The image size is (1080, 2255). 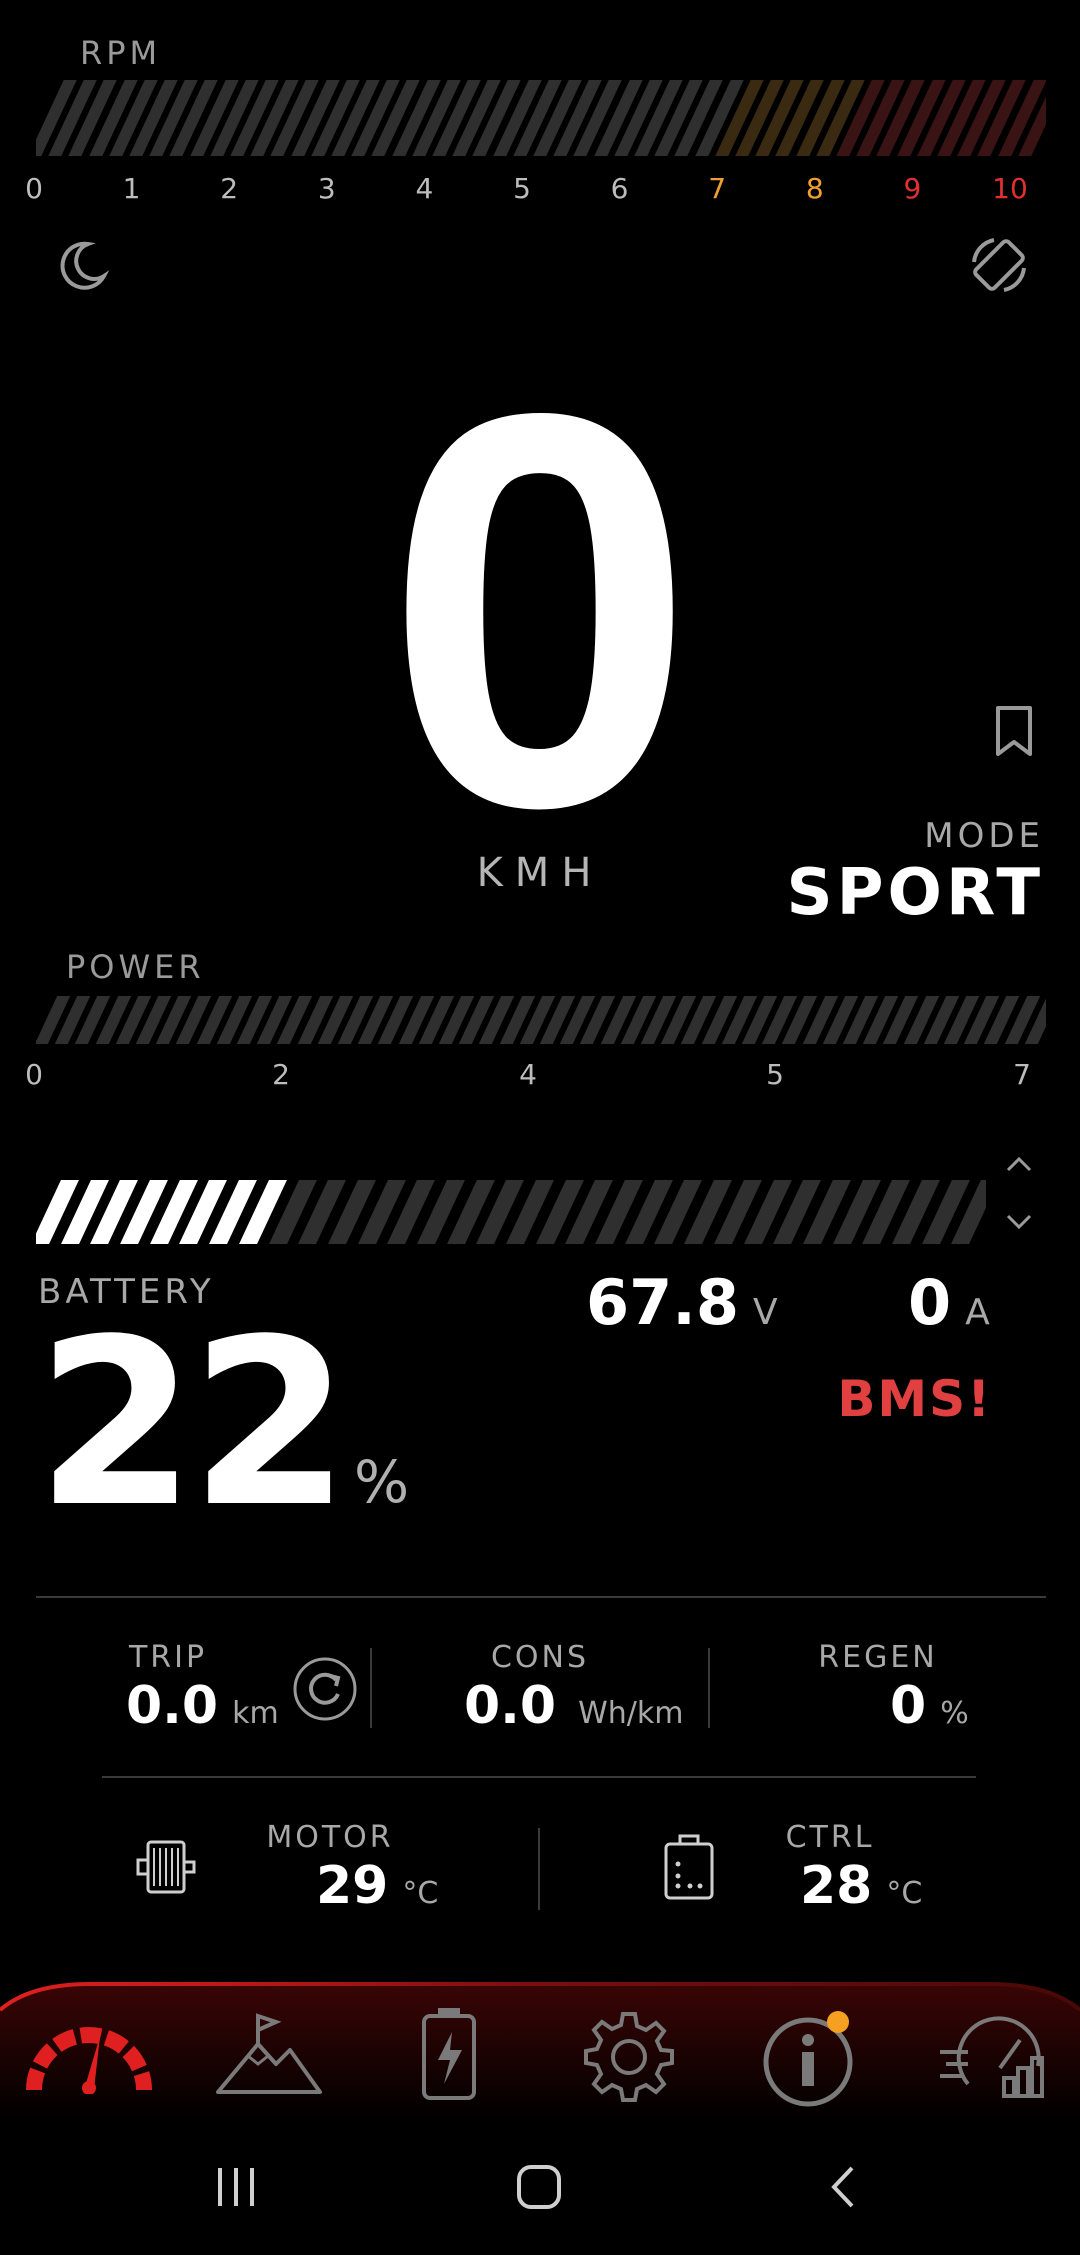 What do you see at coordinates (878, 1657) in the screenshot?
I see `regen-label: REGEN` at bounding box center [878, 1657].